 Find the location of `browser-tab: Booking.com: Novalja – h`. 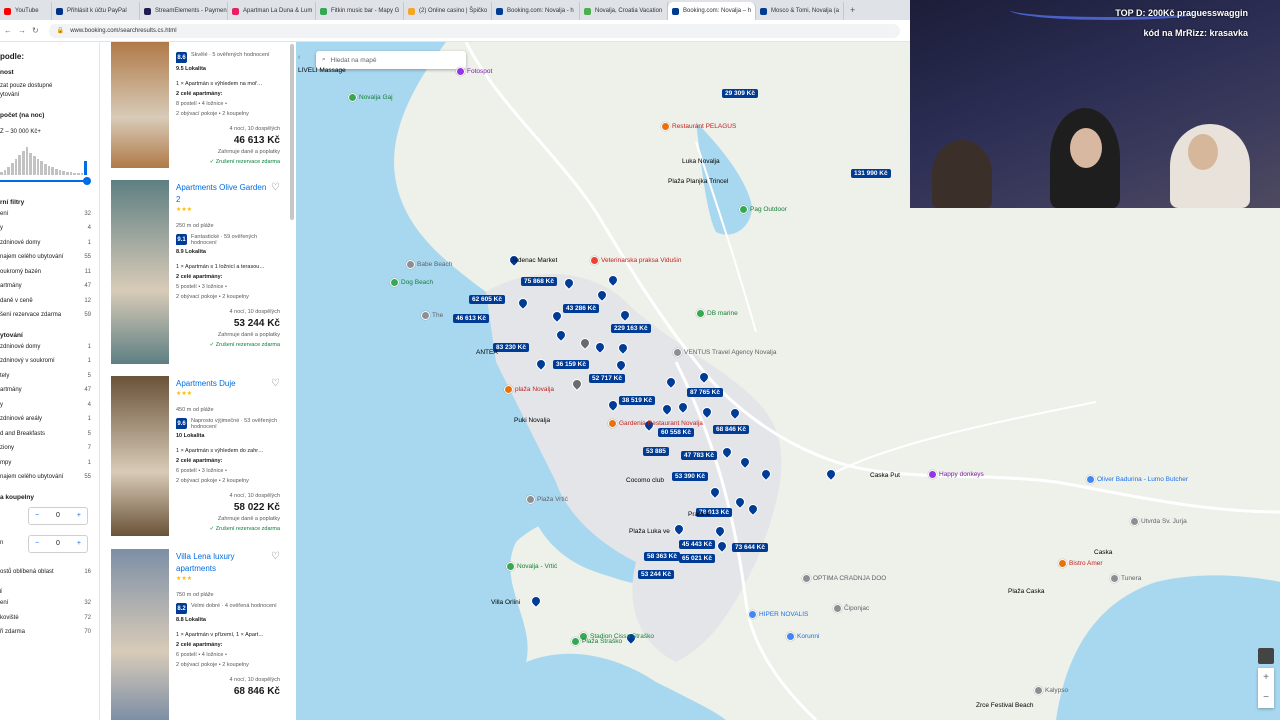

browser-tab: Booking.com: Novalja – h is located at coordinates (712, 11).